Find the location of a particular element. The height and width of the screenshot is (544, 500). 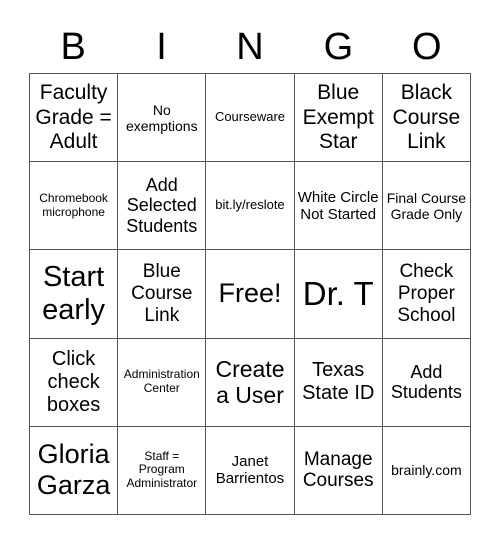

bingo-cell: Start early is located at coordinates (74, 294).